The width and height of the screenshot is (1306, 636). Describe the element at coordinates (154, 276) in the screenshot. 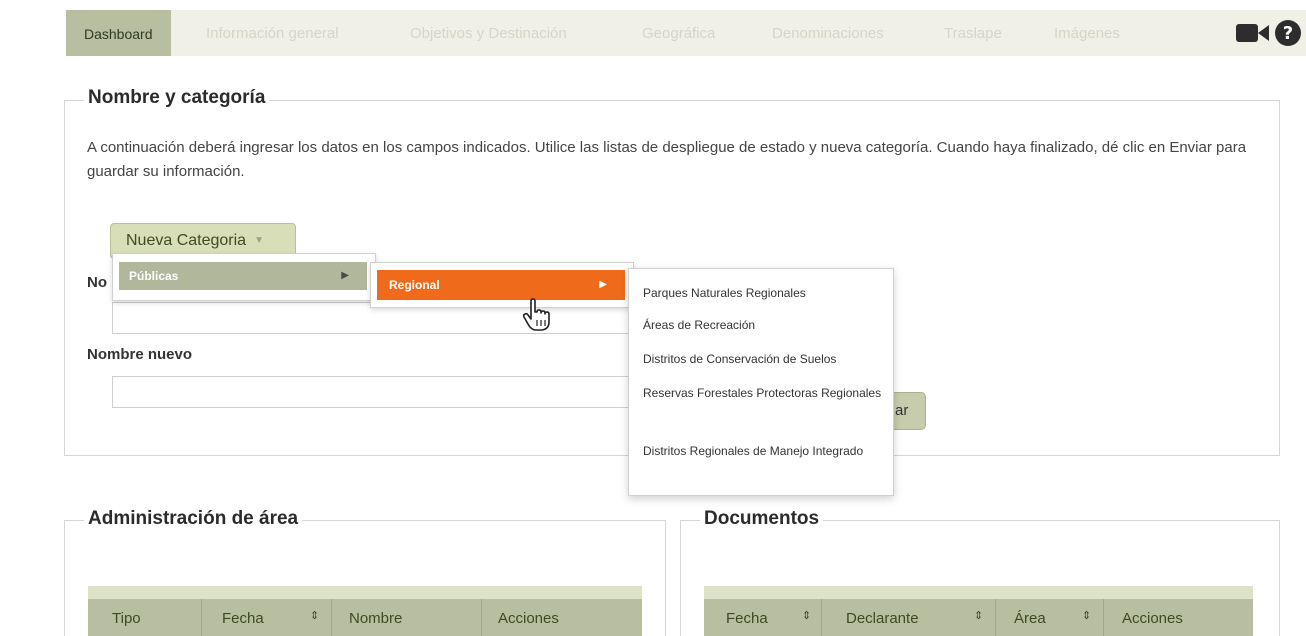

I see `menu-item-publicas-label: Públicas` at that location.